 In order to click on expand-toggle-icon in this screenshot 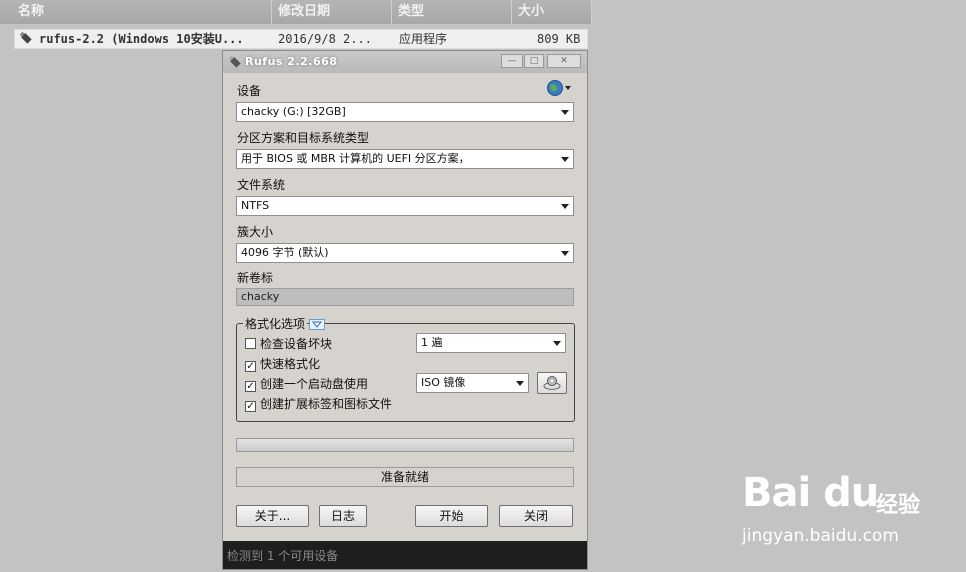, I will do `click(317, 324)`.